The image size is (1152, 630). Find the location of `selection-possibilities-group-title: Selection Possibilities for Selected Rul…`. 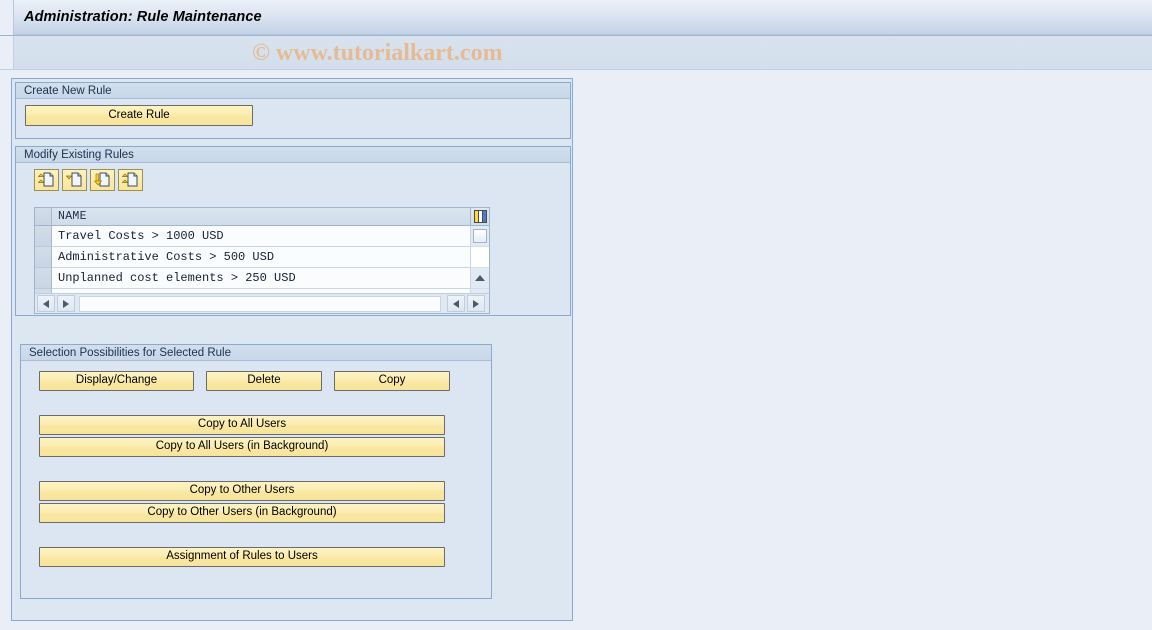

selection-possibilities-group-title: Selection Possibilities for Selected Rul… is located at coordinates (256, 353).